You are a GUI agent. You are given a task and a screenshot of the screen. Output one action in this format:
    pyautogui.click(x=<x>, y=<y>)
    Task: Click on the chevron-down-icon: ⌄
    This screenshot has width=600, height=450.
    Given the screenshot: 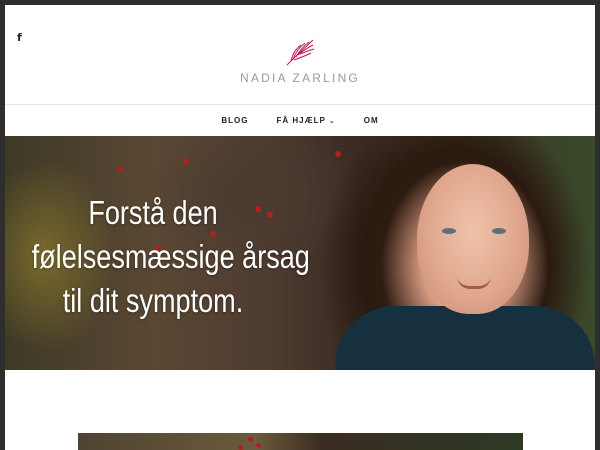 What is the action you would take?
    pyautogui.click(x=332, y=121)
    